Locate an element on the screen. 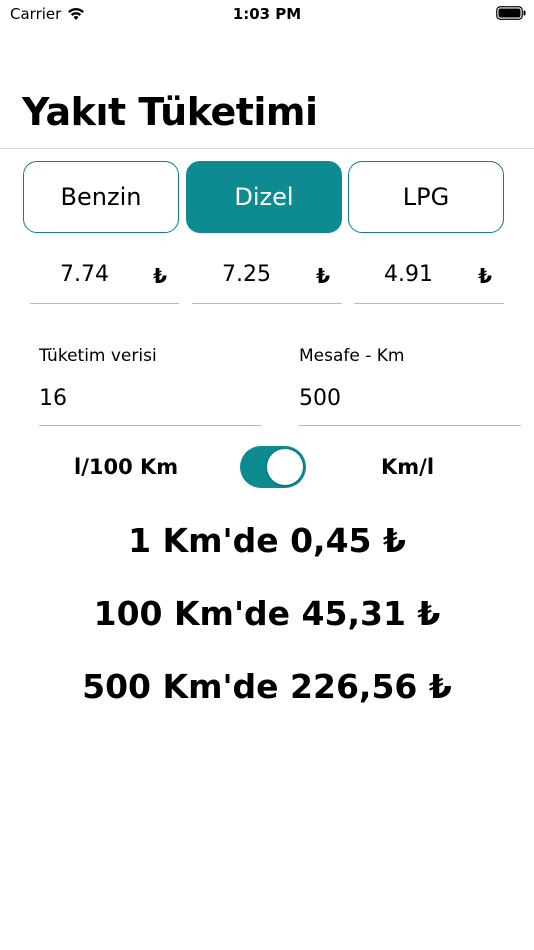 The width and height of the screenshot is (534, 950). tab-dizel: Dizel is located at coordinates (264, 197).